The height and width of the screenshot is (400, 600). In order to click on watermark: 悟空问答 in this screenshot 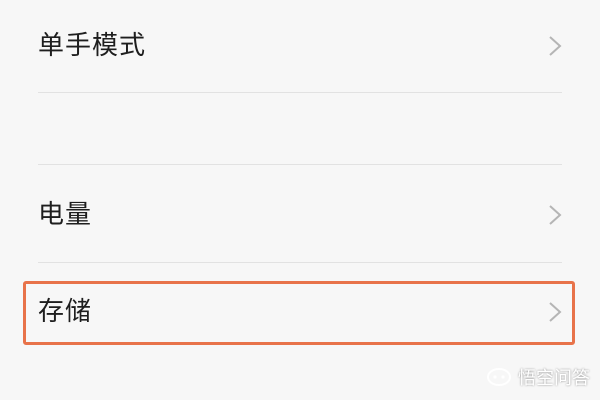, I will do `click(538, 377)`.